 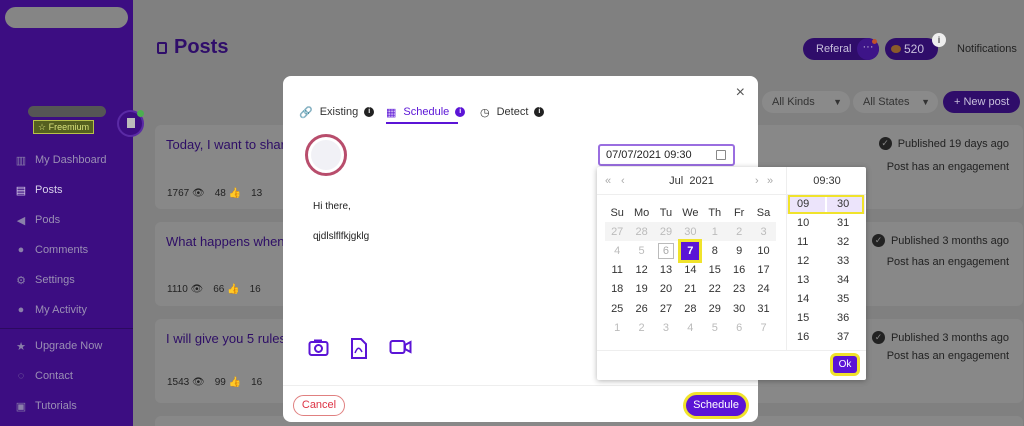 I want to click on calendar-icon, so click(x=721, y=155).